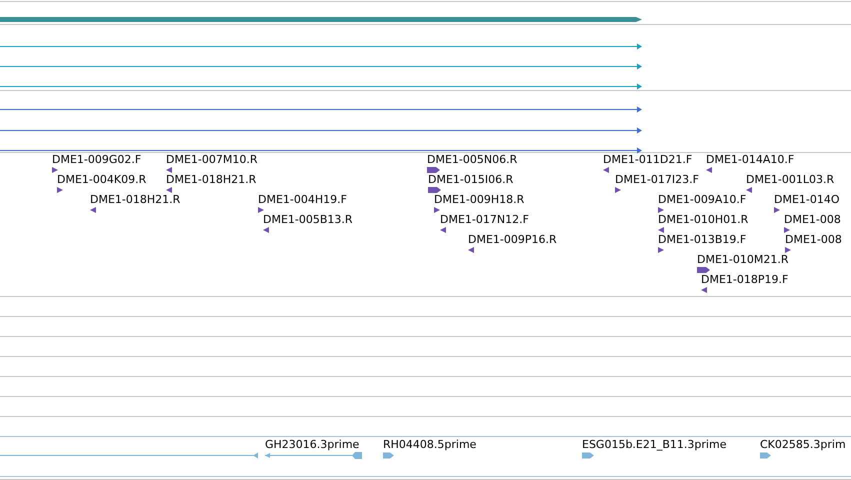 The width and height of the screenshot is (851, 480). What do you see at coordinates (302, 200) in the screenshot?
I see `feature-label: DME1-004H19.F` at bounding box center [302, 200].